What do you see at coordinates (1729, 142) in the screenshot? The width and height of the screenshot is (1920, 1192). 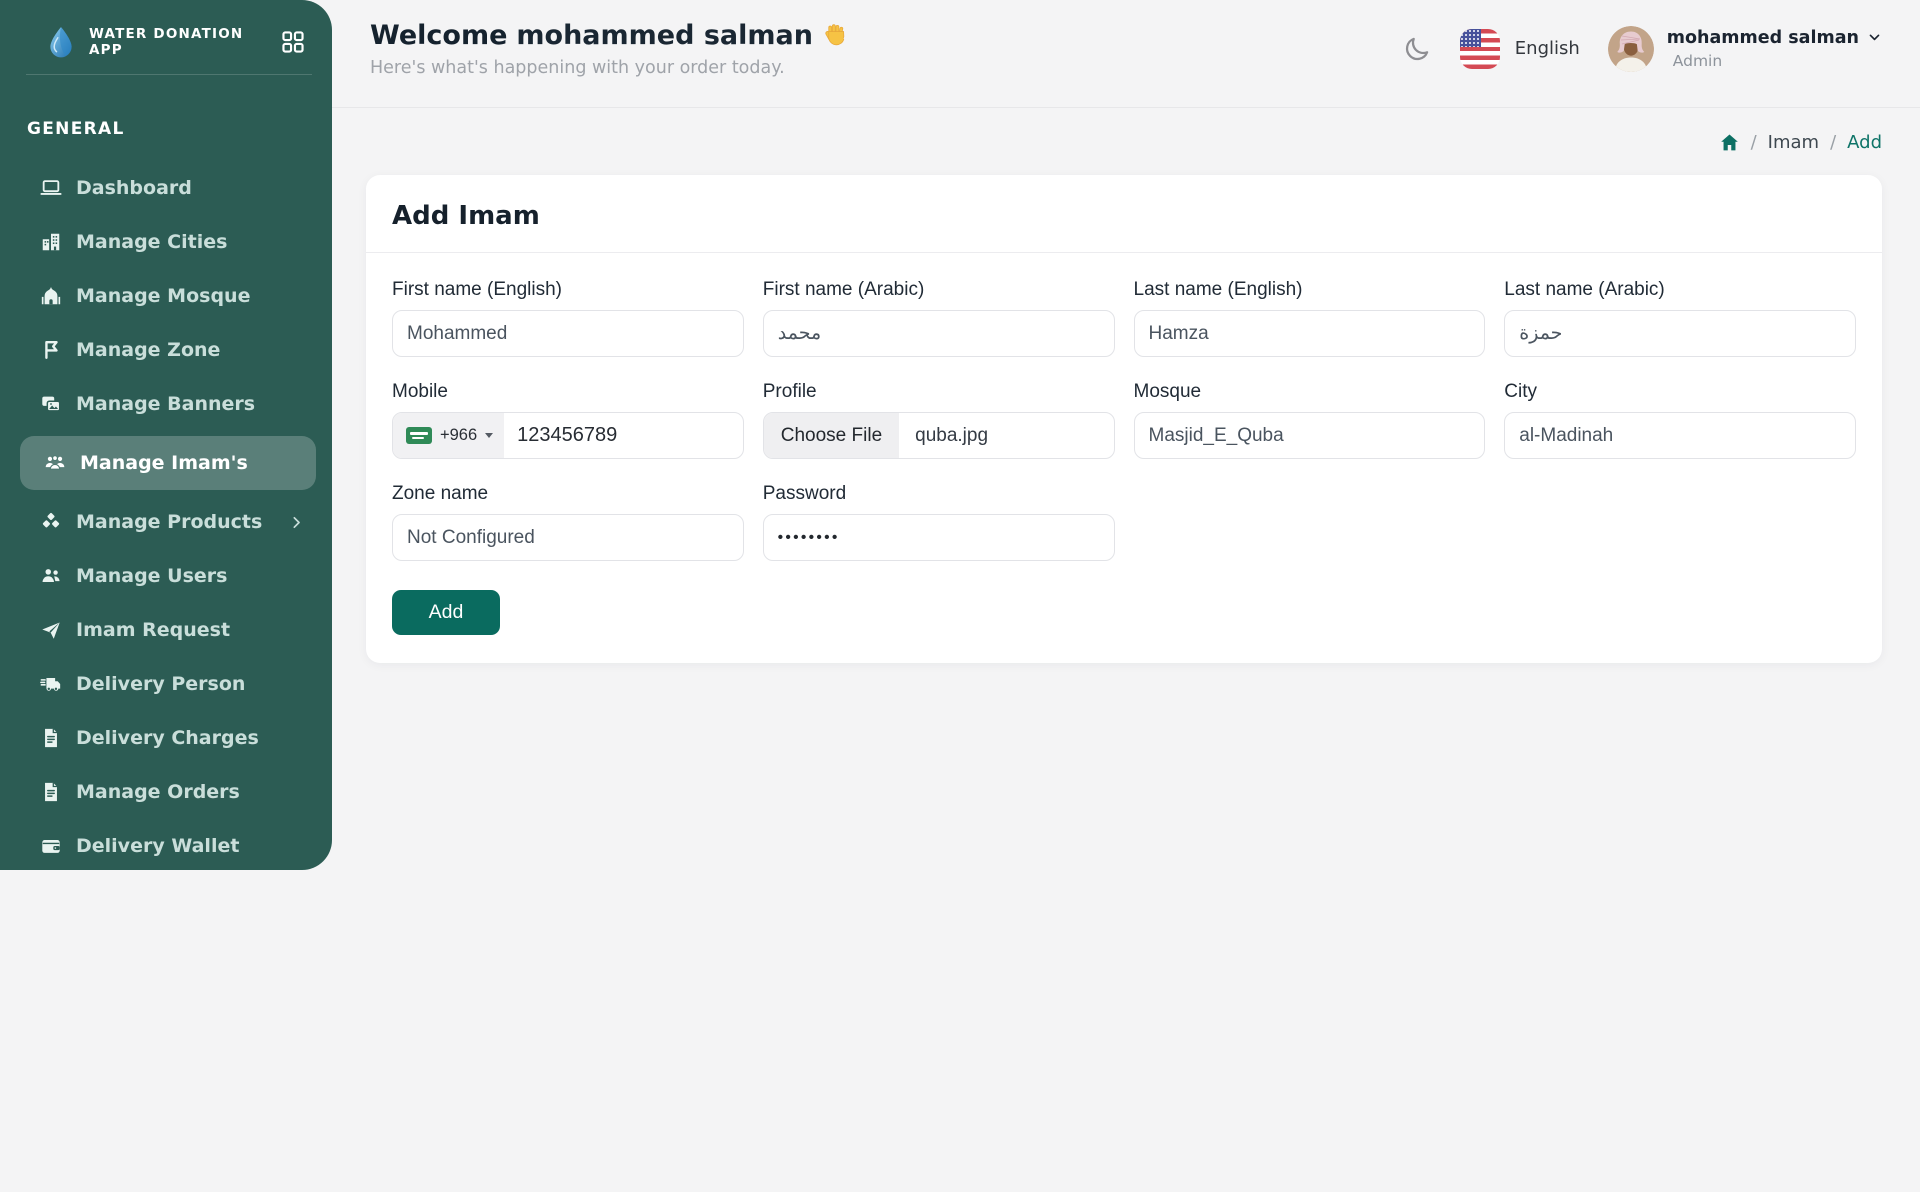 I see `home-icon` at bounding box center [1729, 142].